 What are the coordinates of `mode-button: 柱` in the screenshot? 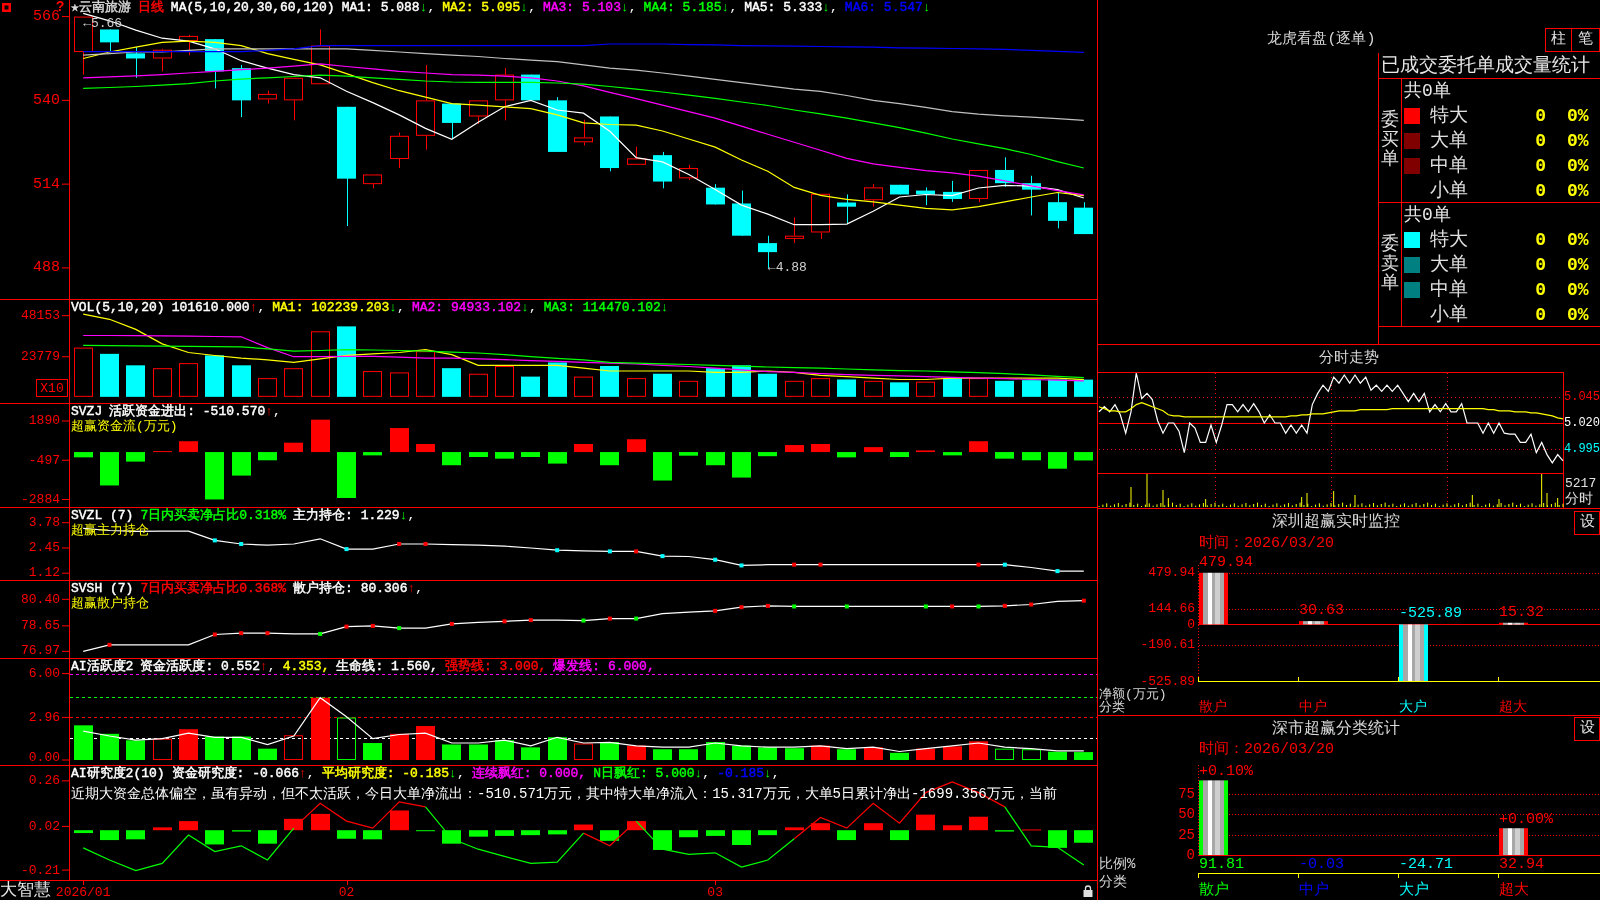 It's located at (1558, 40).